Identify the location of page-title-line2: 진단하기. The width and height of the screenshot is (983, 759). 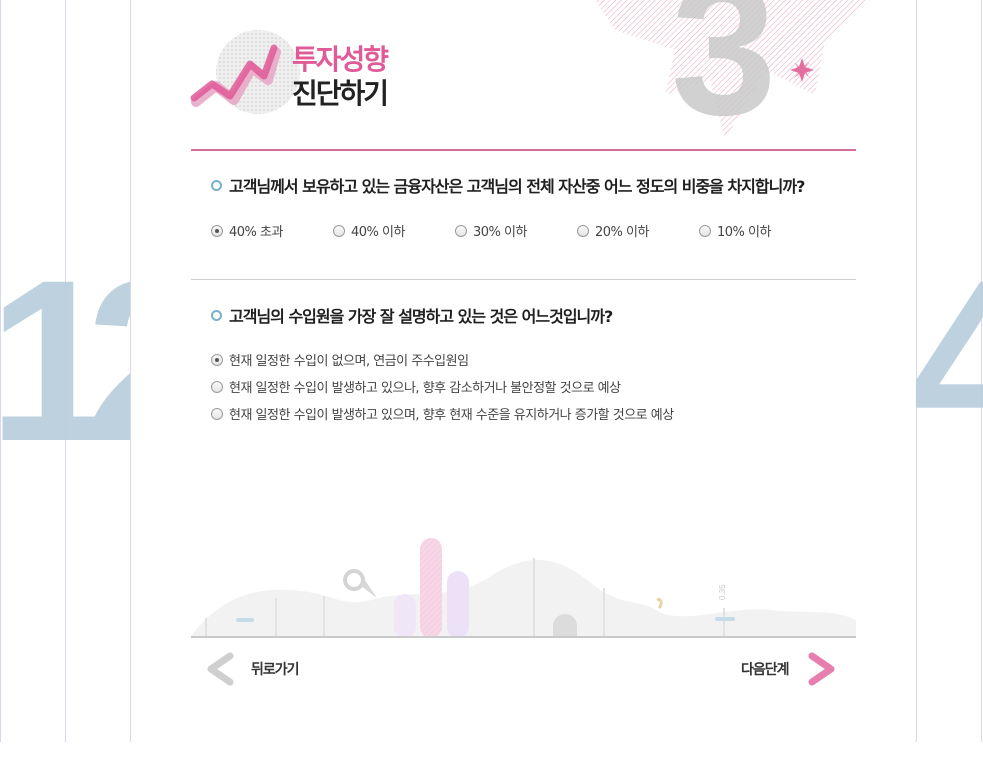
(340, 93).